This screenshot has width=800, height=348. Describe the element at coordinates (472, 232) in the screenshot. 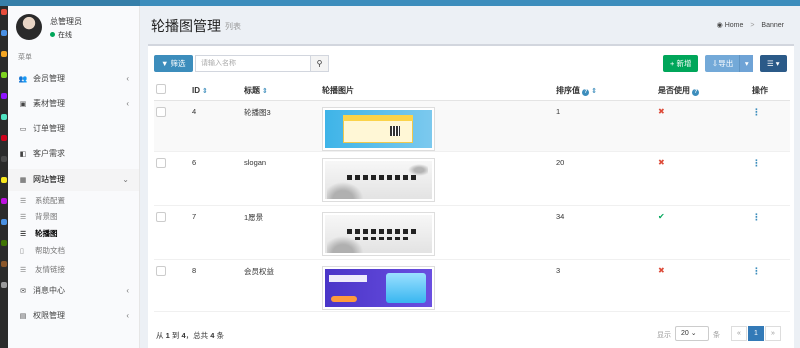

I see `table-row: 7 1愿景 34 ✔ ⋮` at that location.